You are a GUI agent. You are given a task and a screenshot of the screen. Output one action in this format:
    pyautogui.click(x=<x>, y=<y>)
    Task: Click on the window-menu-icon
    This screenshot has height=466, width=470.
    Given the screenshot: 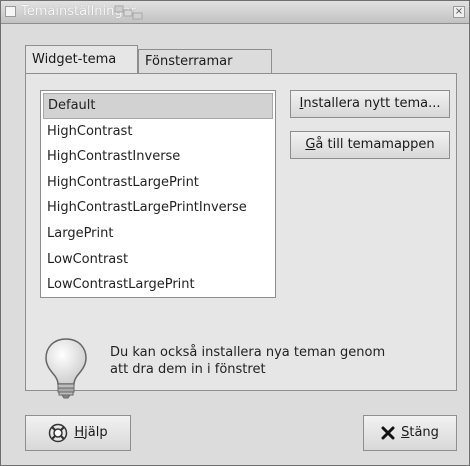 What is the action you would take?
    pyautogui.click(x=10, y=11)
    